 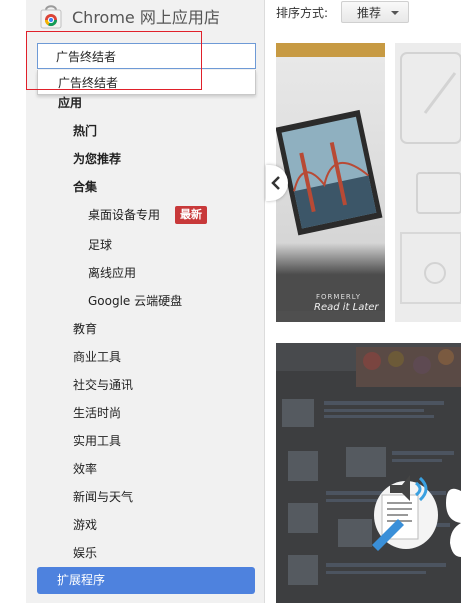 I want to click on app-card-secondary, so click(x=428, y=182).